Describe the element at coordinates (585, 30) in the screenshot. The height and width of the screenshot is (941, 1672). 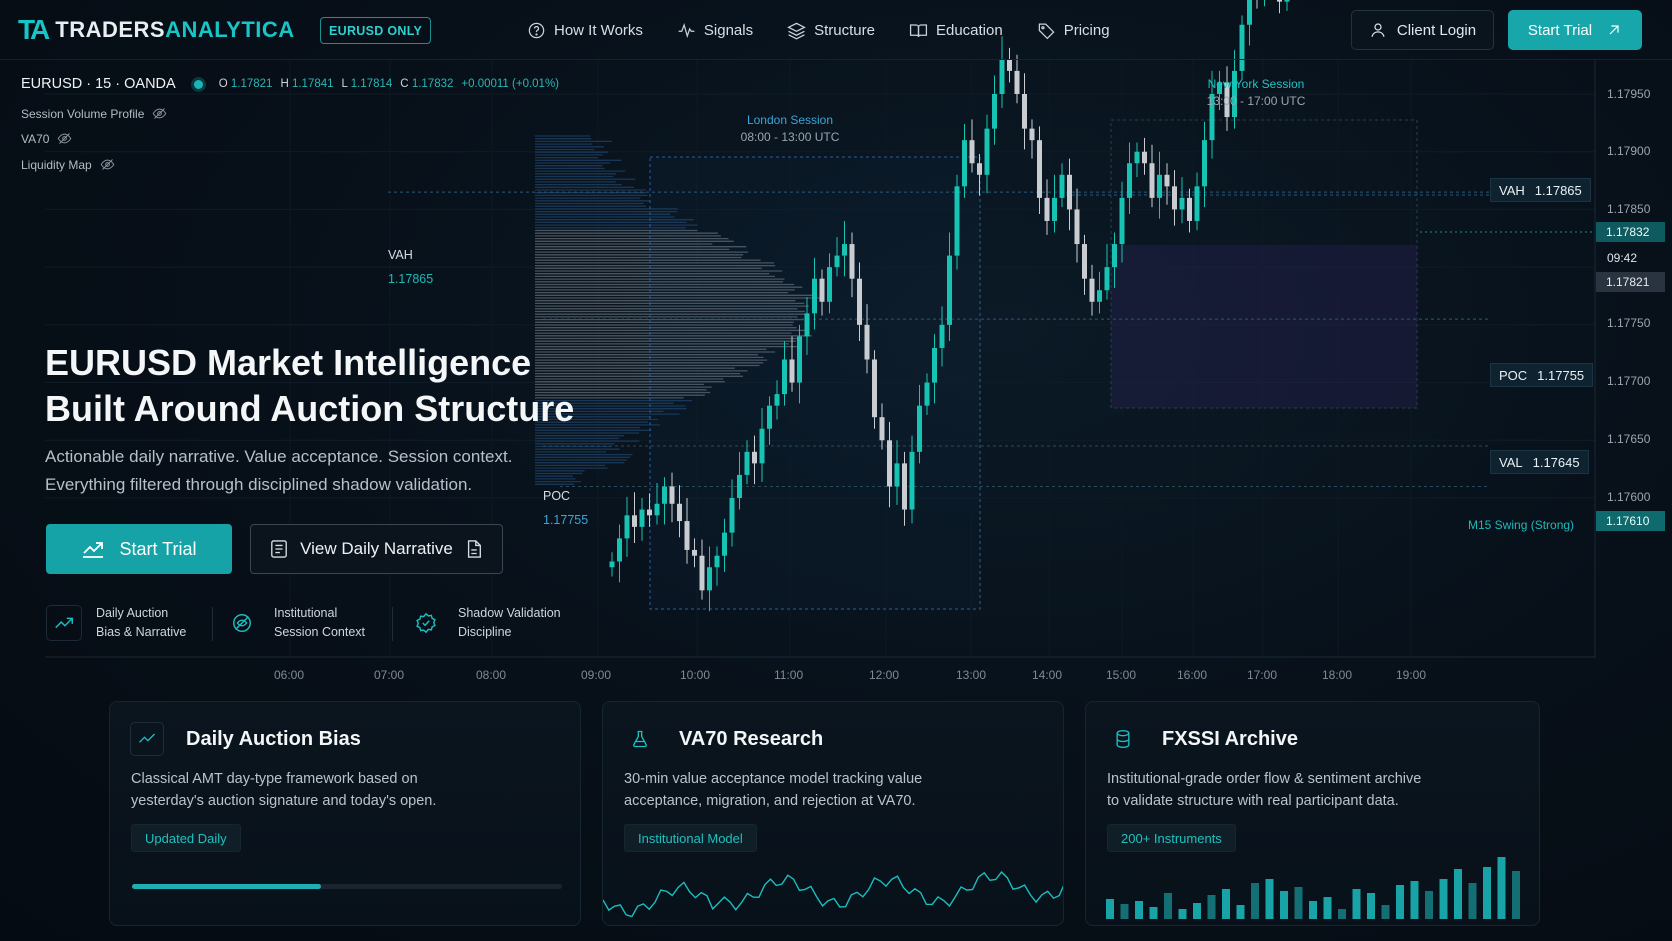
I see `nav-how-it-works: How It Works` at that location.